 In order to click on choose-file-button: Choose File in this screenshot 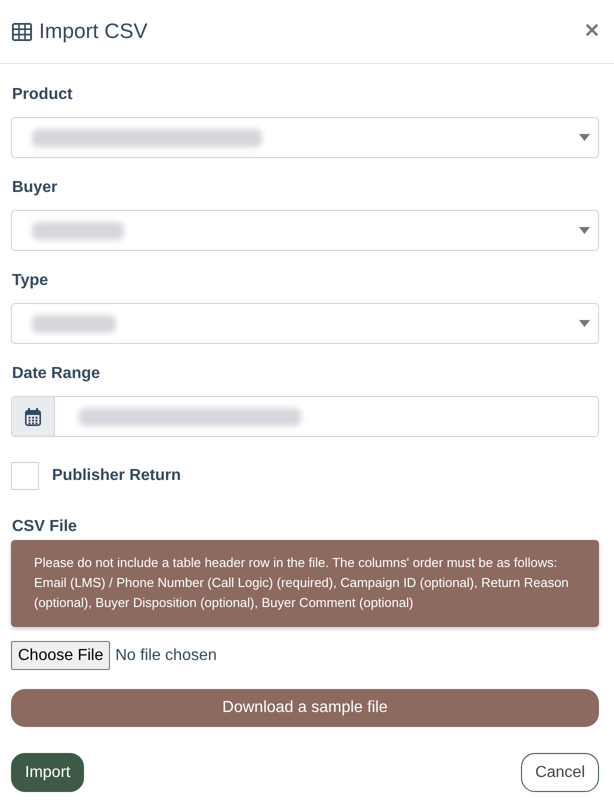, I will do `click(60, 655)`.